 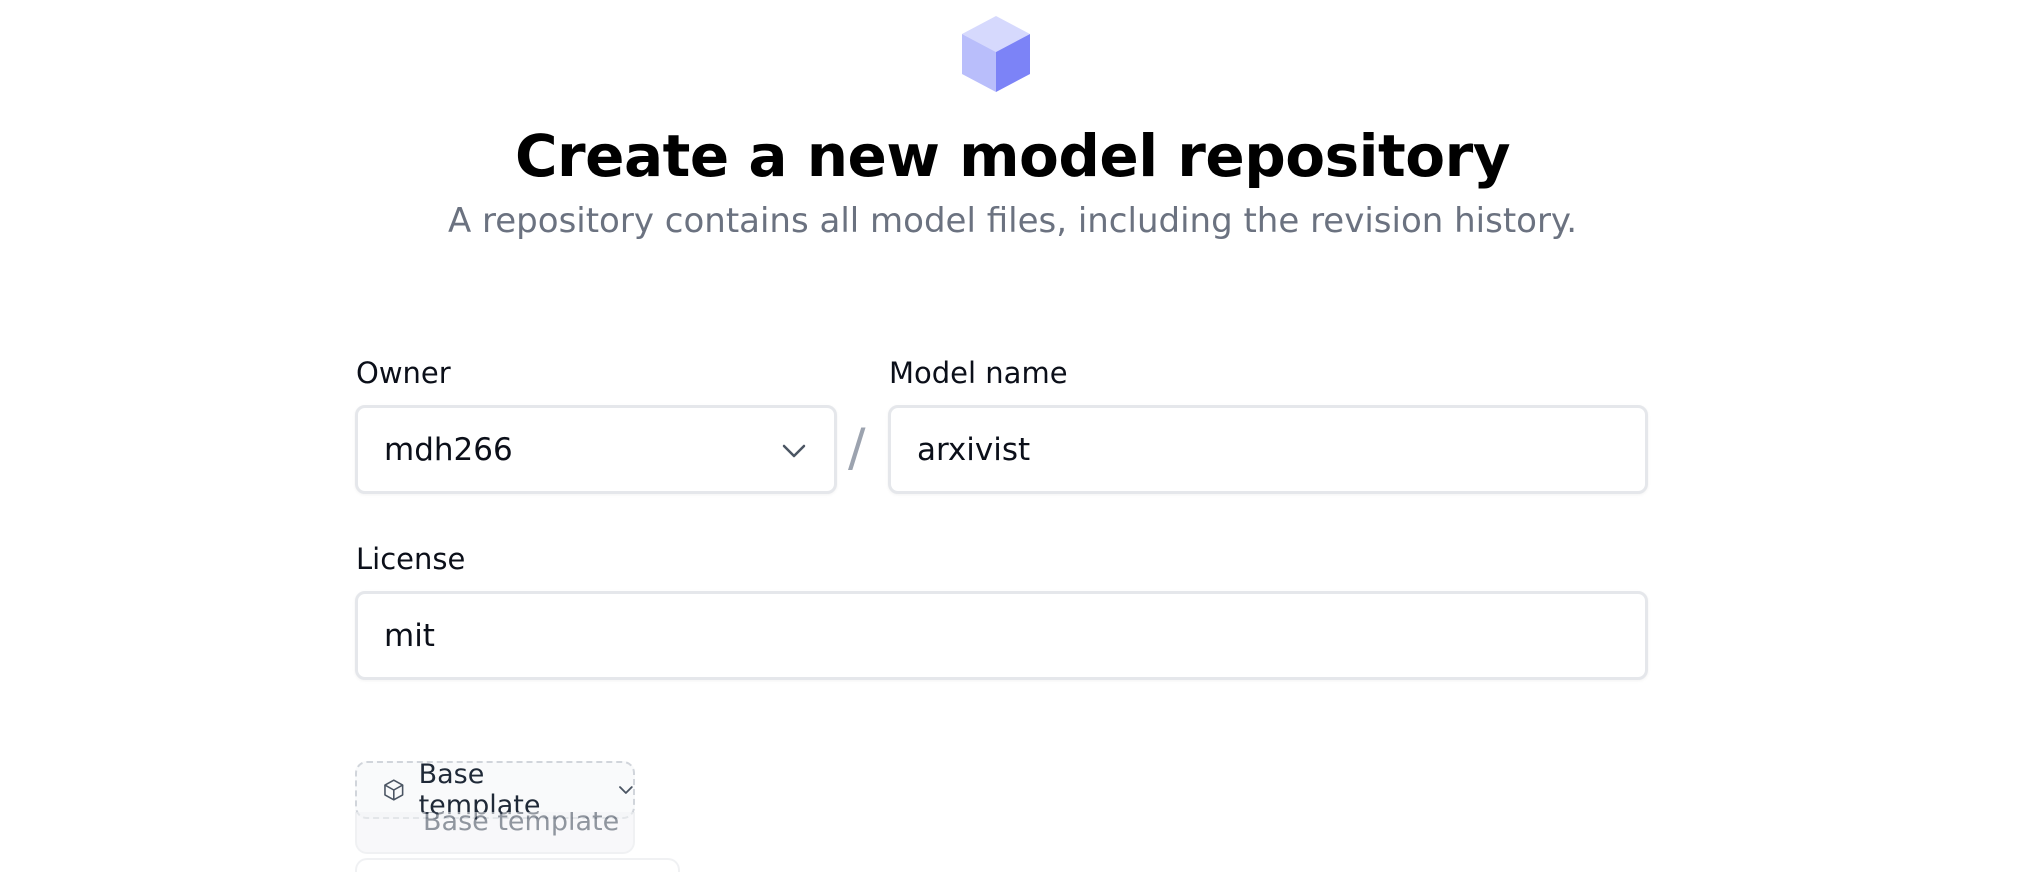 I want to click on owner-select: mdh266, so click(x=596, y=449).